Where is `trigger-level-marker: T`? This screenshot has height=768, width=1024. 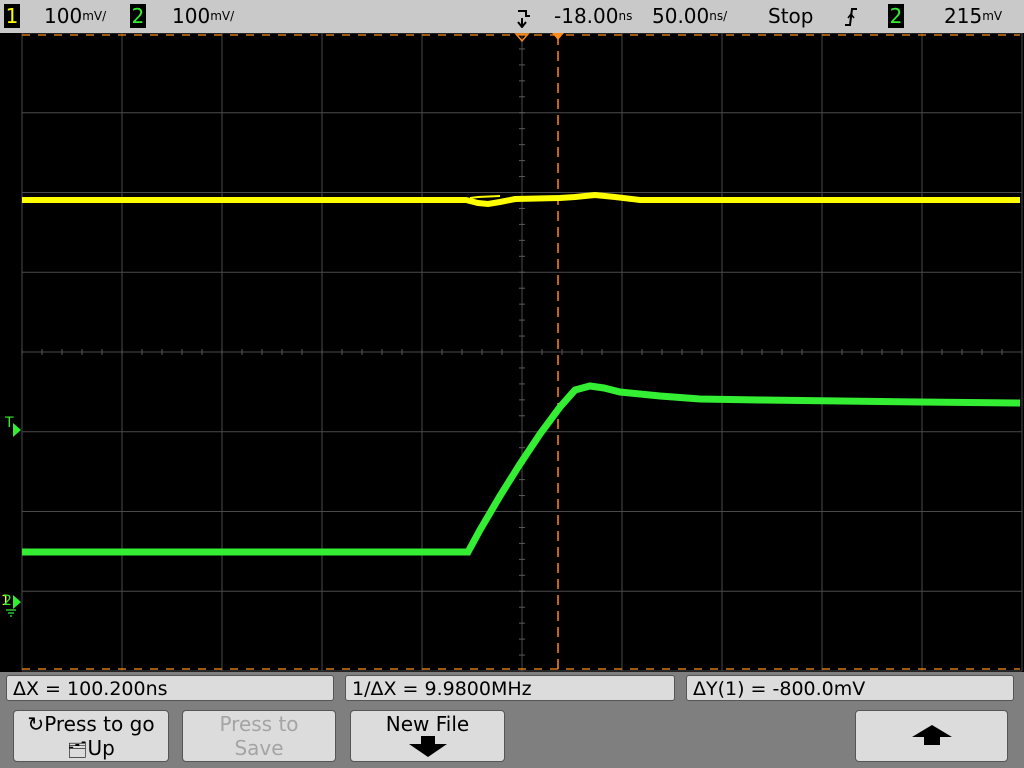
trigger-level-marker: T is located at coordinates (12, 426).